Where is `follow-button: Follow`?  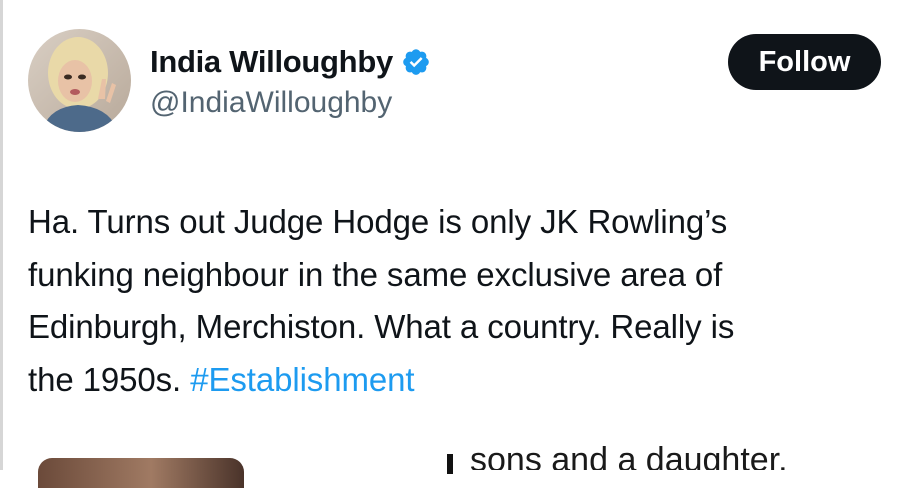 follow-button: Follow is located at coordinates (804, 62).